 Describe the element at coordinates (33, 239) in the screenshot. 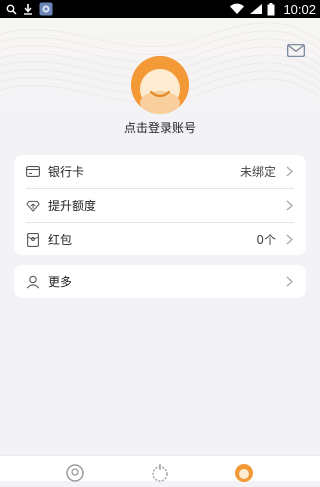

I see `red-packet-icon` at that location.